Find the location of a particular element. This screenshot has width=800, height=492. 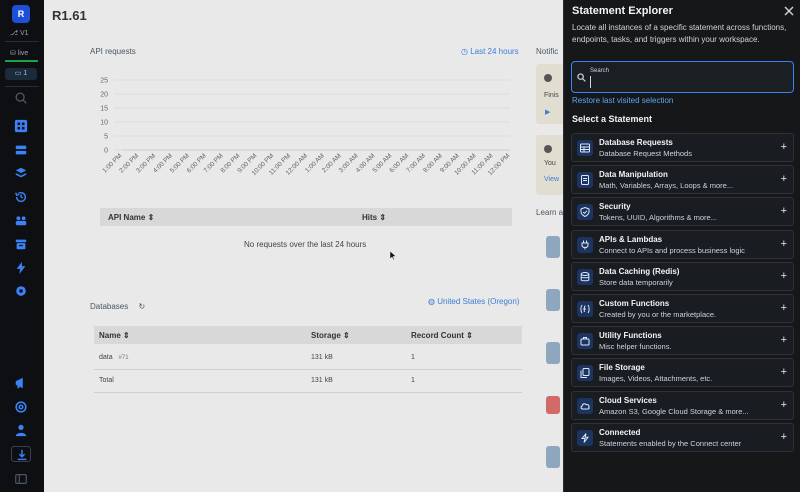

refresh-icon: ↻ is located at coordinates (141, 306).